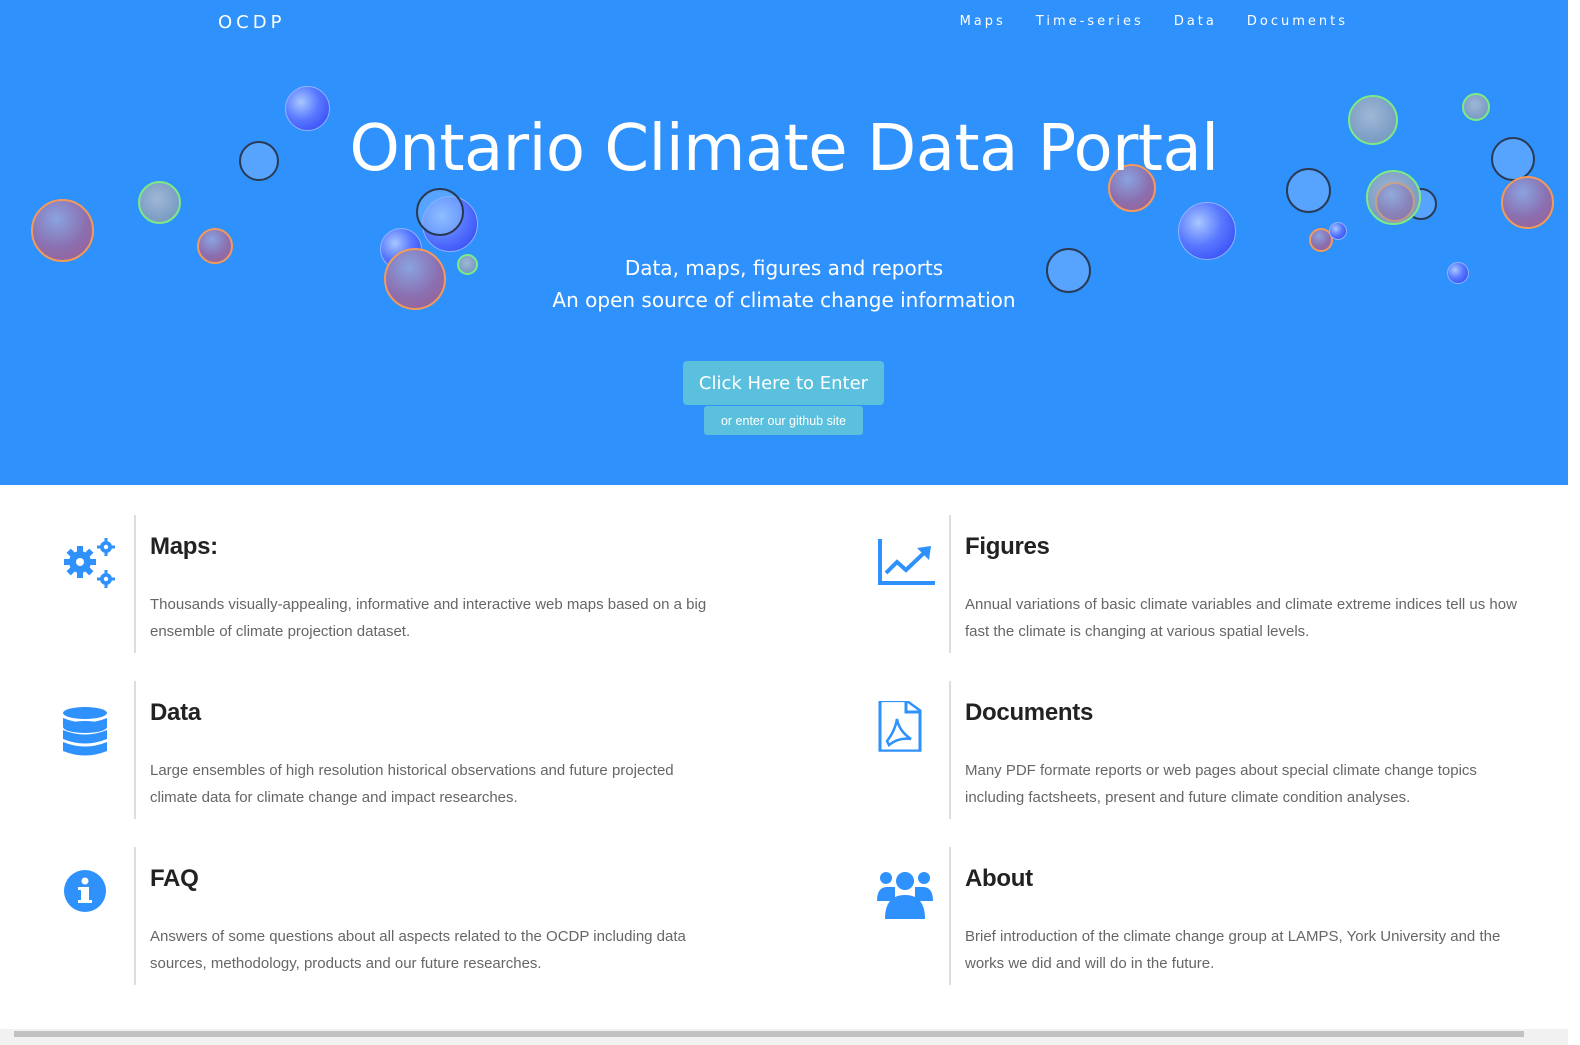 The width and height of the screenshot is (1580, 1045). What do you see at coordinates (1154, 21) in the screenshot?
I see `top-nav: Maps Time-series Data Documents` at bounding box center [1154, 21].